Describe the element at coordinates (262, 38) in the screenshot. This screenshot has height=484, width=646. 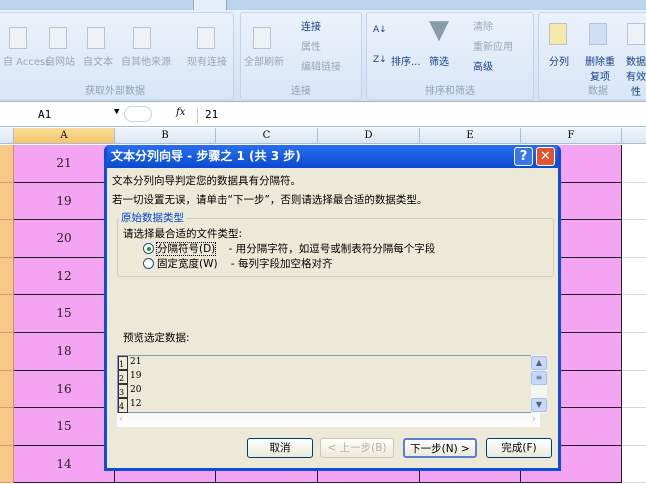
I see `refresh-icon` at that location.